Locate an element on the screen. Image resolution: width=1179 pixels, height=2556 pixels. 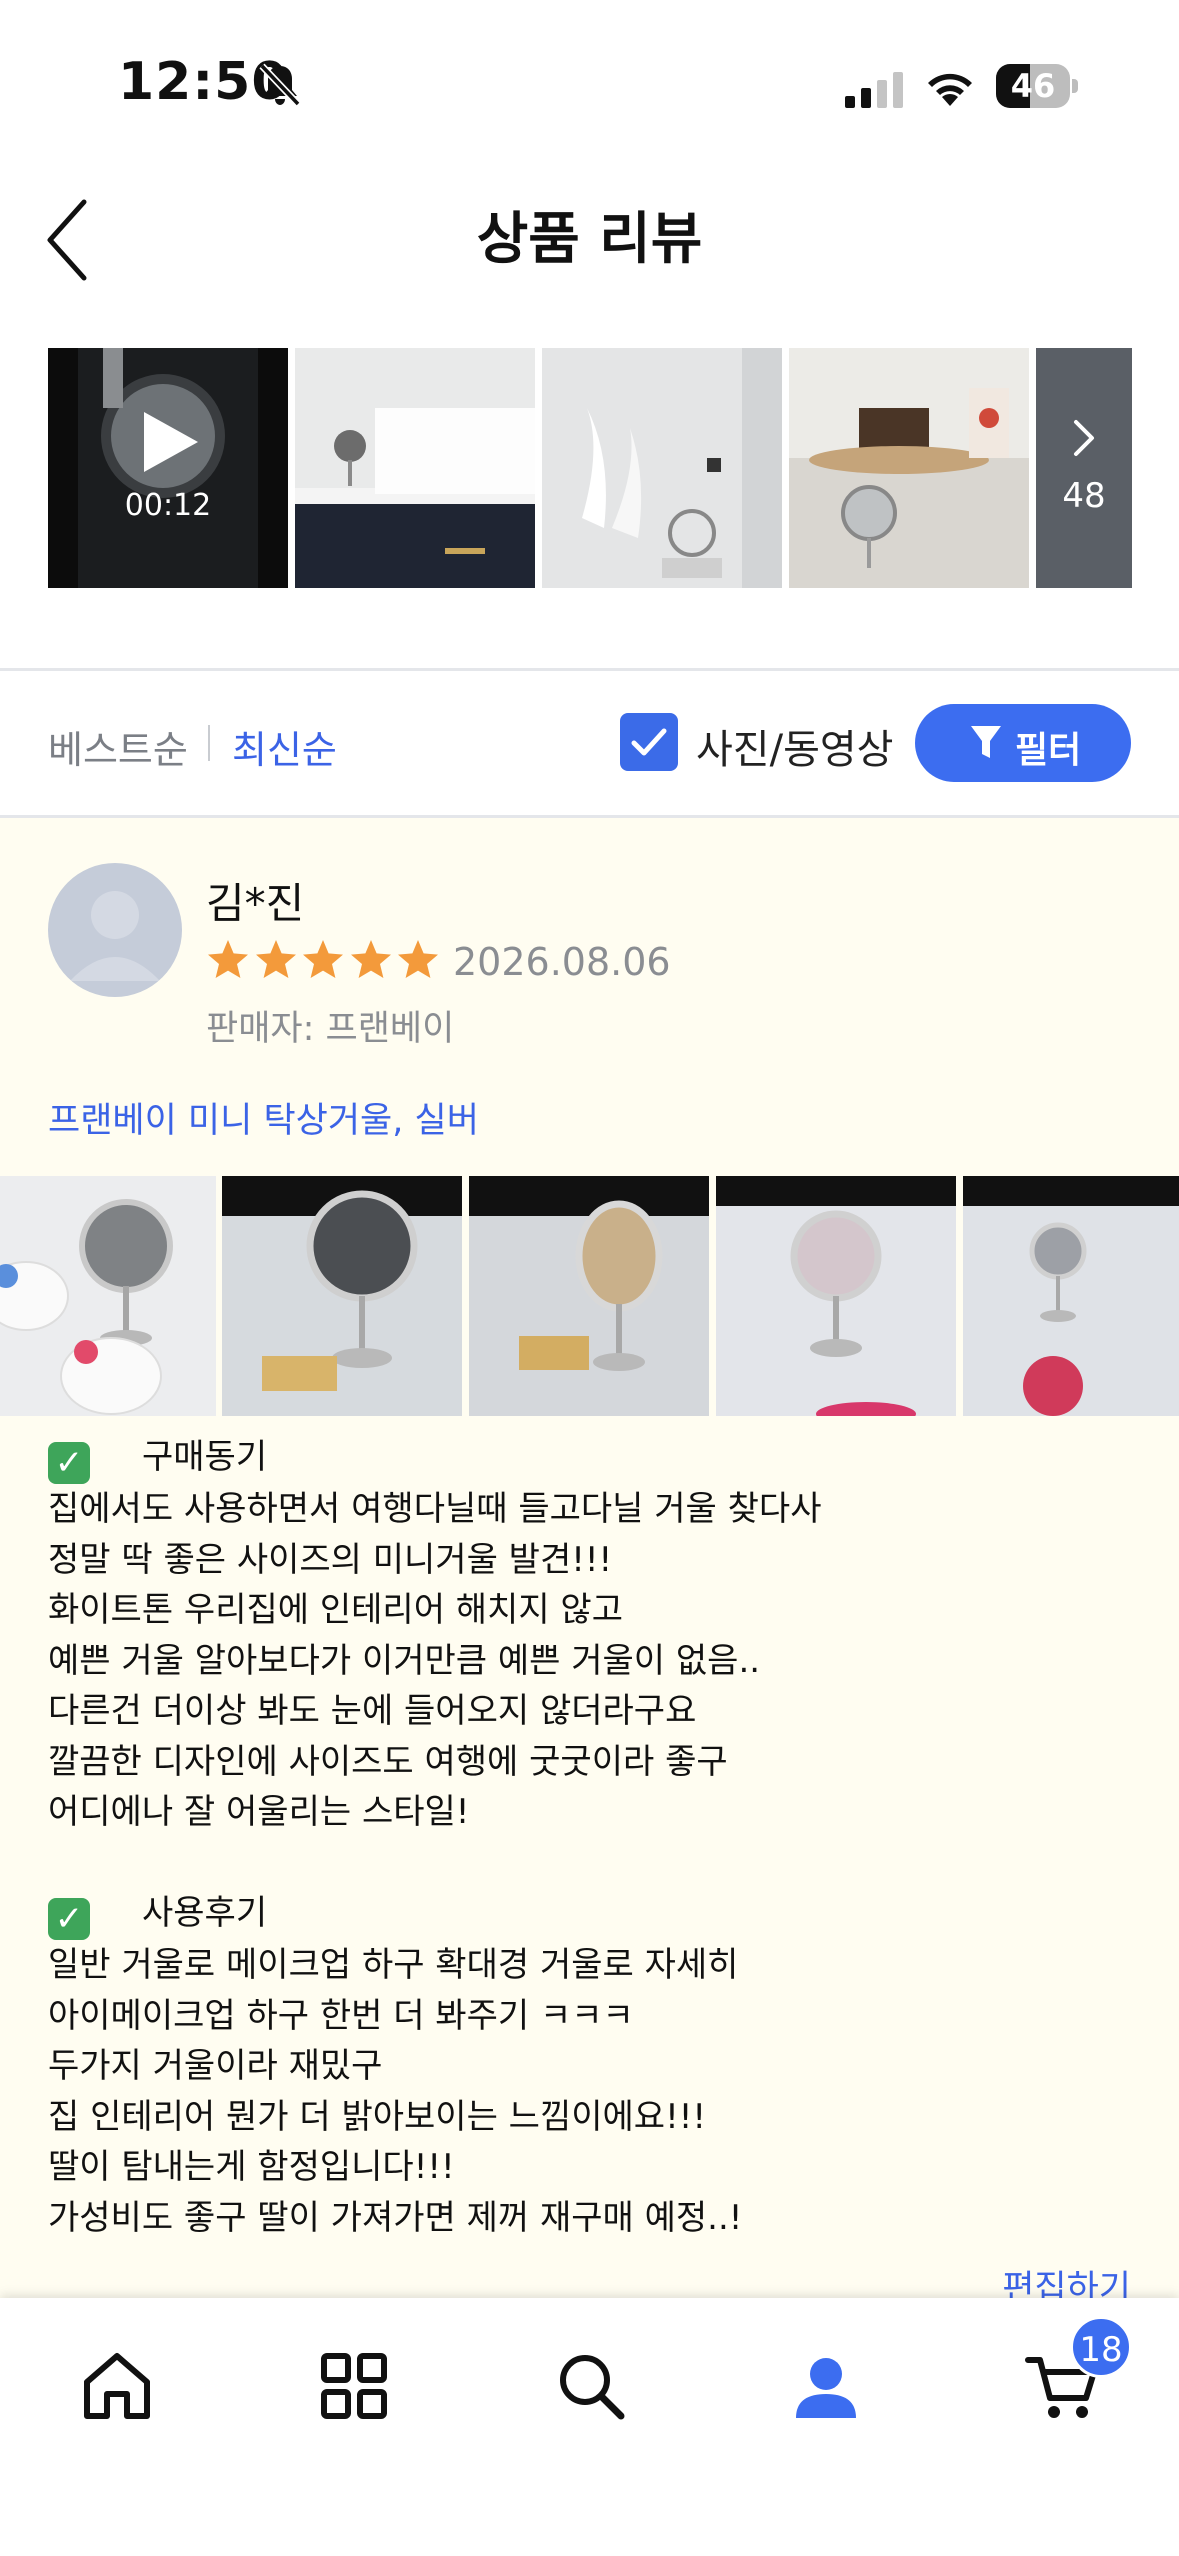
status-bar: 12:50 46 is located at coordinates (589, 85).